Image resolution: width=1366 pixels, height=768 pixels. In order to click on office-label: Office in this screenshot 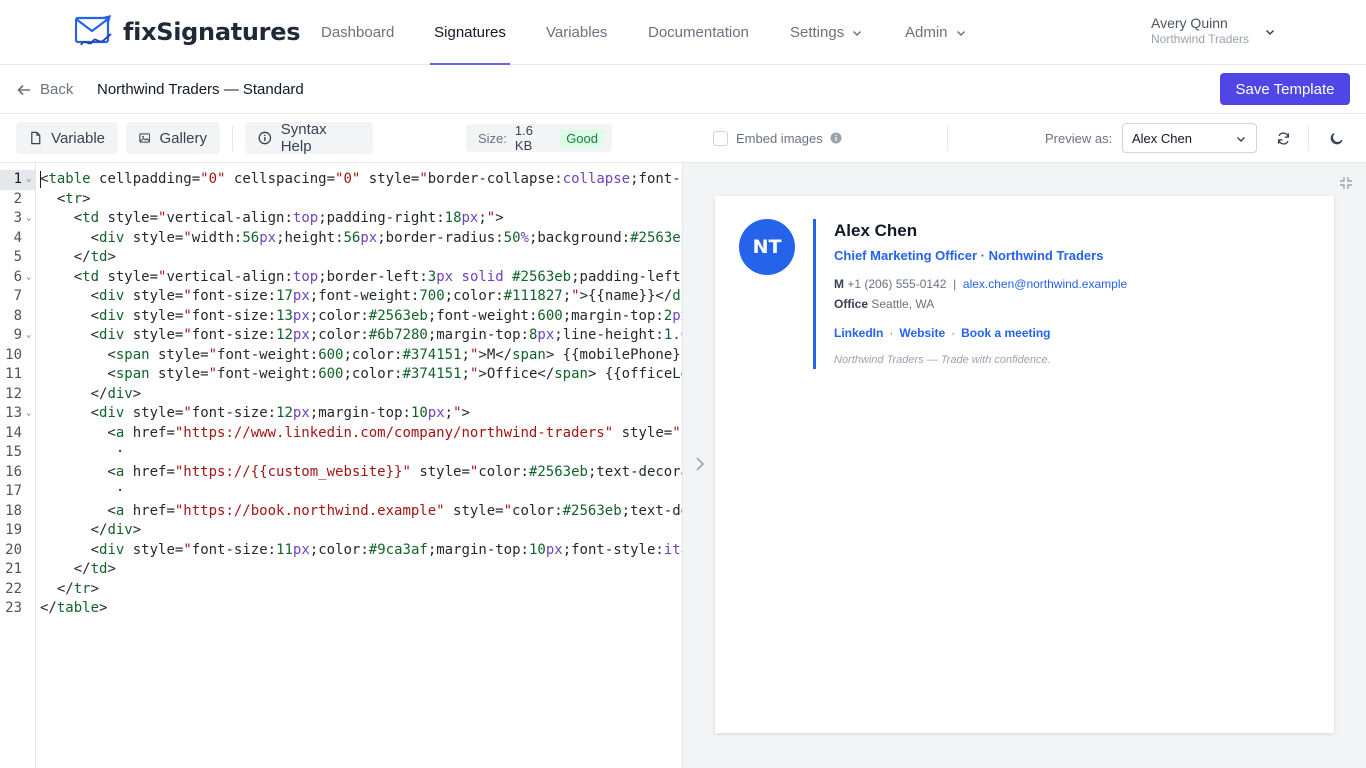, I will do `click(851, 304)`.